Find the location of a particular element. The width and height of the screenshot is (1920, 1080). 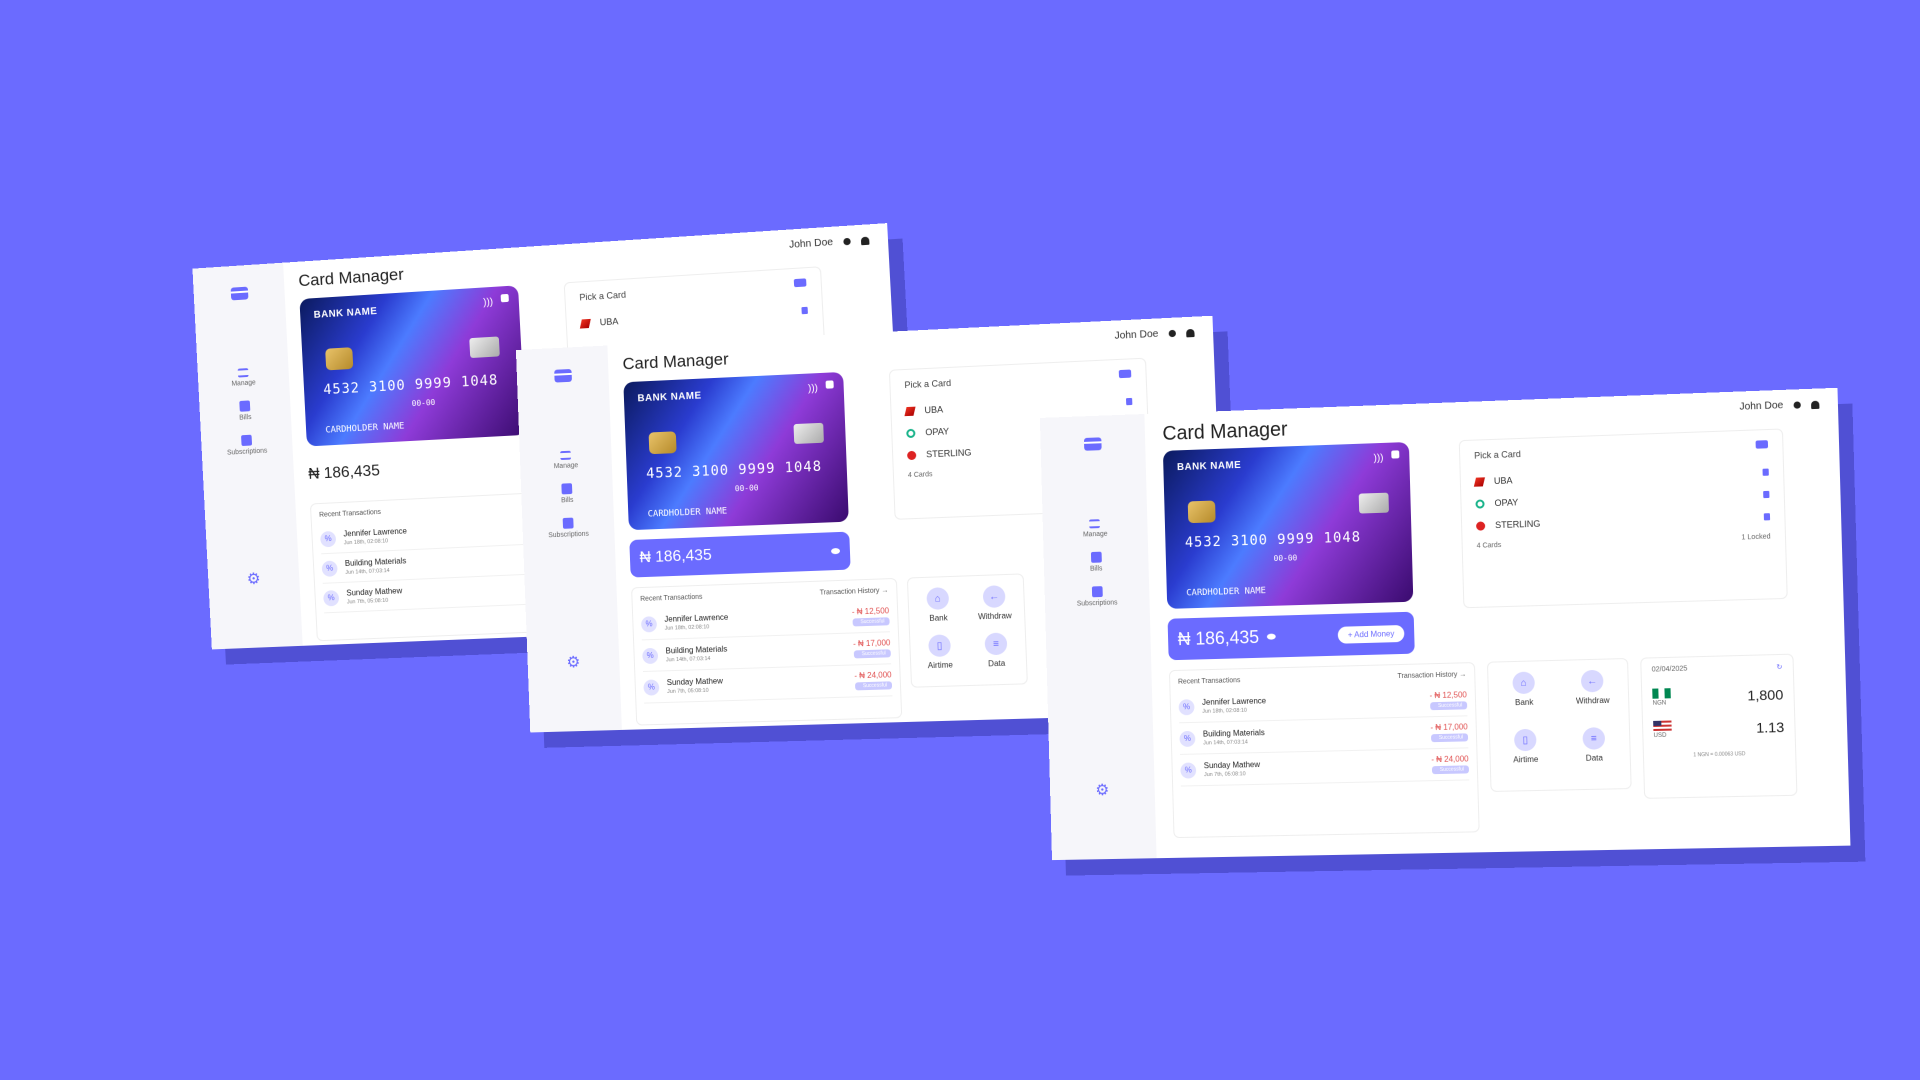

hologram-icon is located at coordinates (808, 433).